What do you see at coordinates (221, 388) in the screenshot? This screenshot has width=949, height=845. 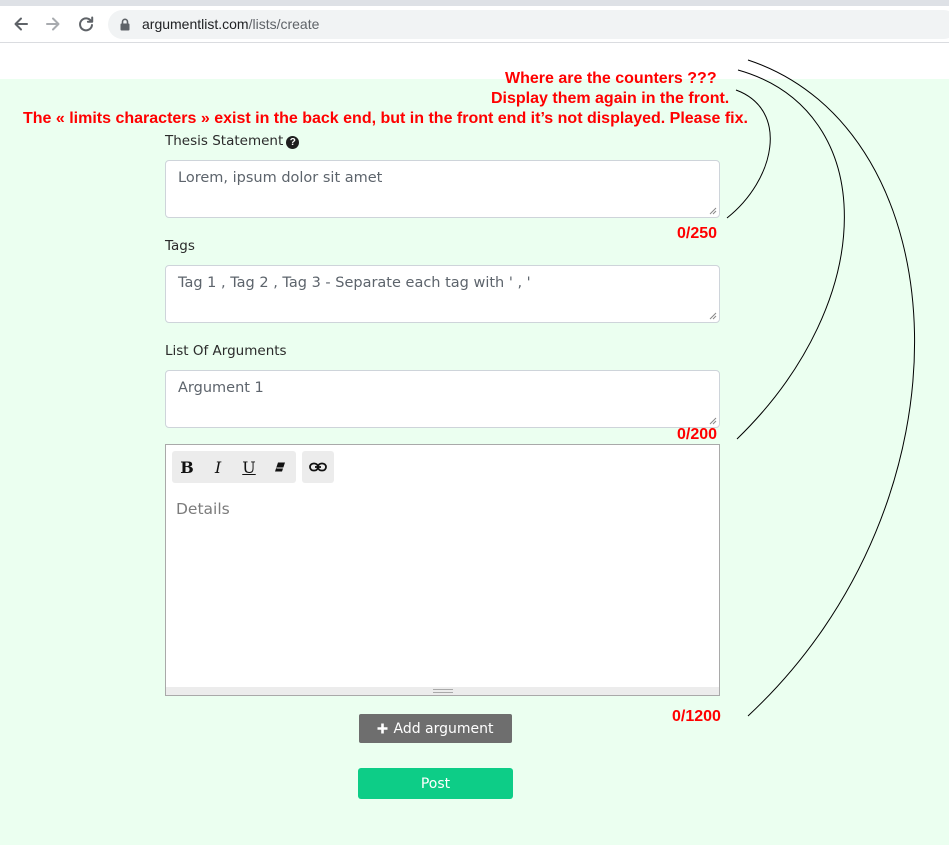 I see `argument-placeholder: Argument 1` at bounding box center [221, 388].